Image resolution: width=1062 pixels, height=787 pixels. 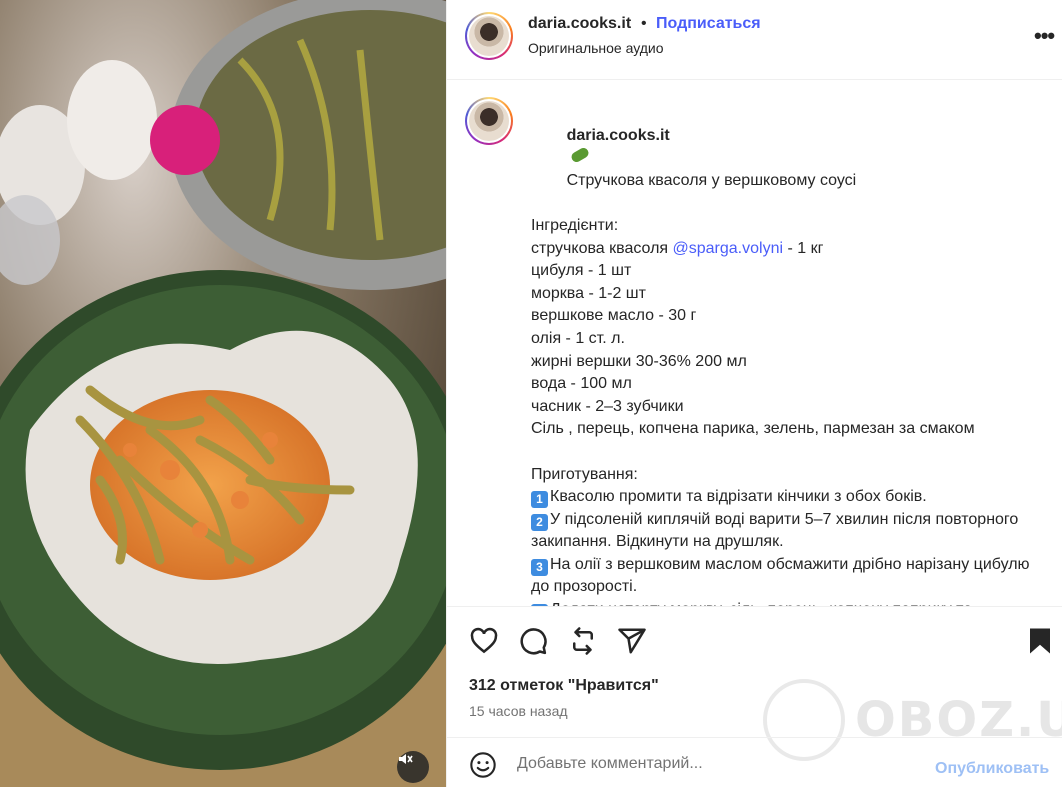 I want to click on caption-line-text: - 1 кг, so click(x=803, y=248).